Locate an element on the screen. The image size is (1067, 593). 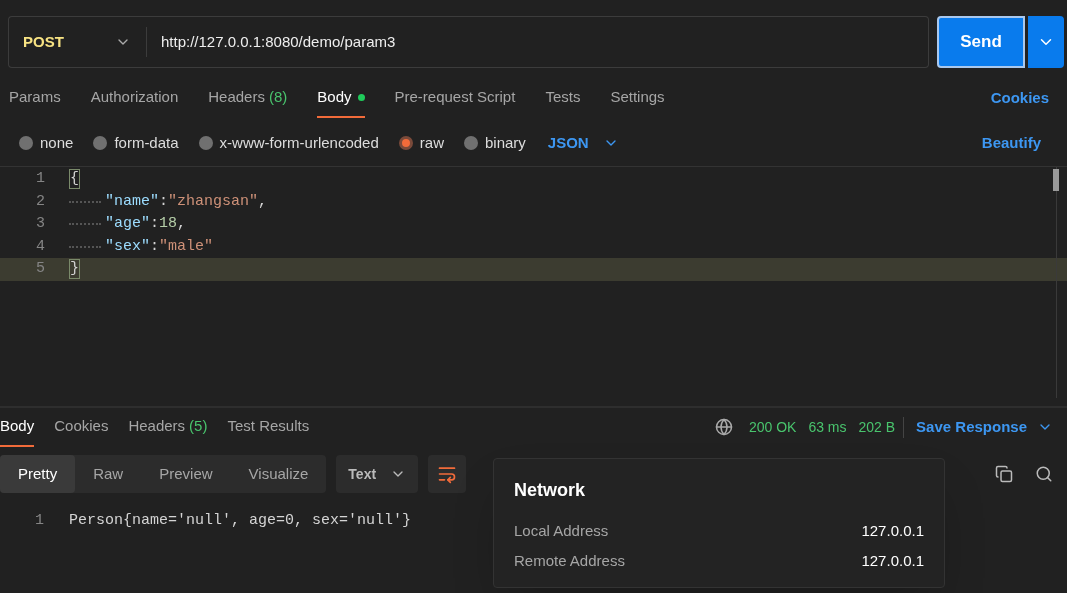
line-number: 3 is located at coordinates (40, 224).